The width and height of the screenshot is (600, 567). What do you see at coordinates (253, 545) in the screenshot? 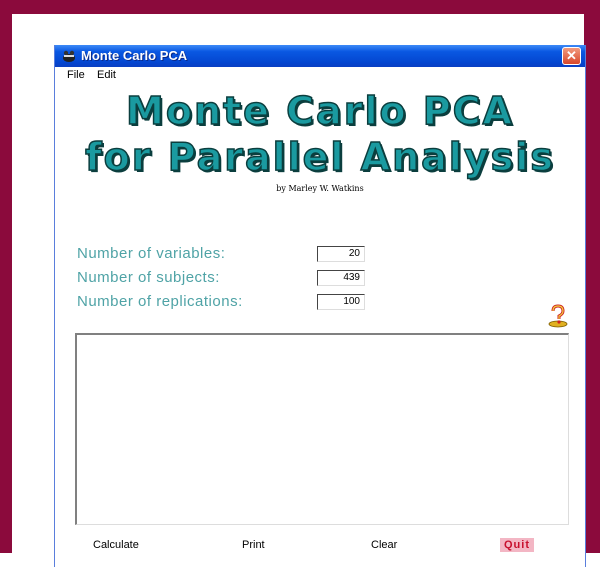
I see `print-button: Print` at bounding box center [253, 545].